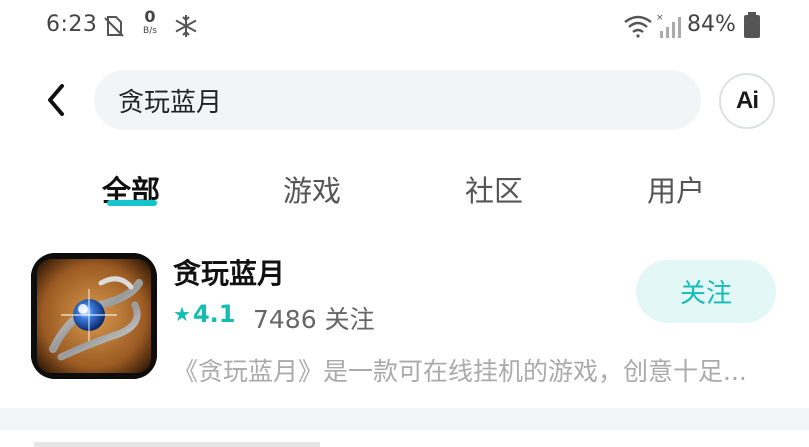 The image size is (809, 447). I want to click on star-icon: ★, so click(182, 314).